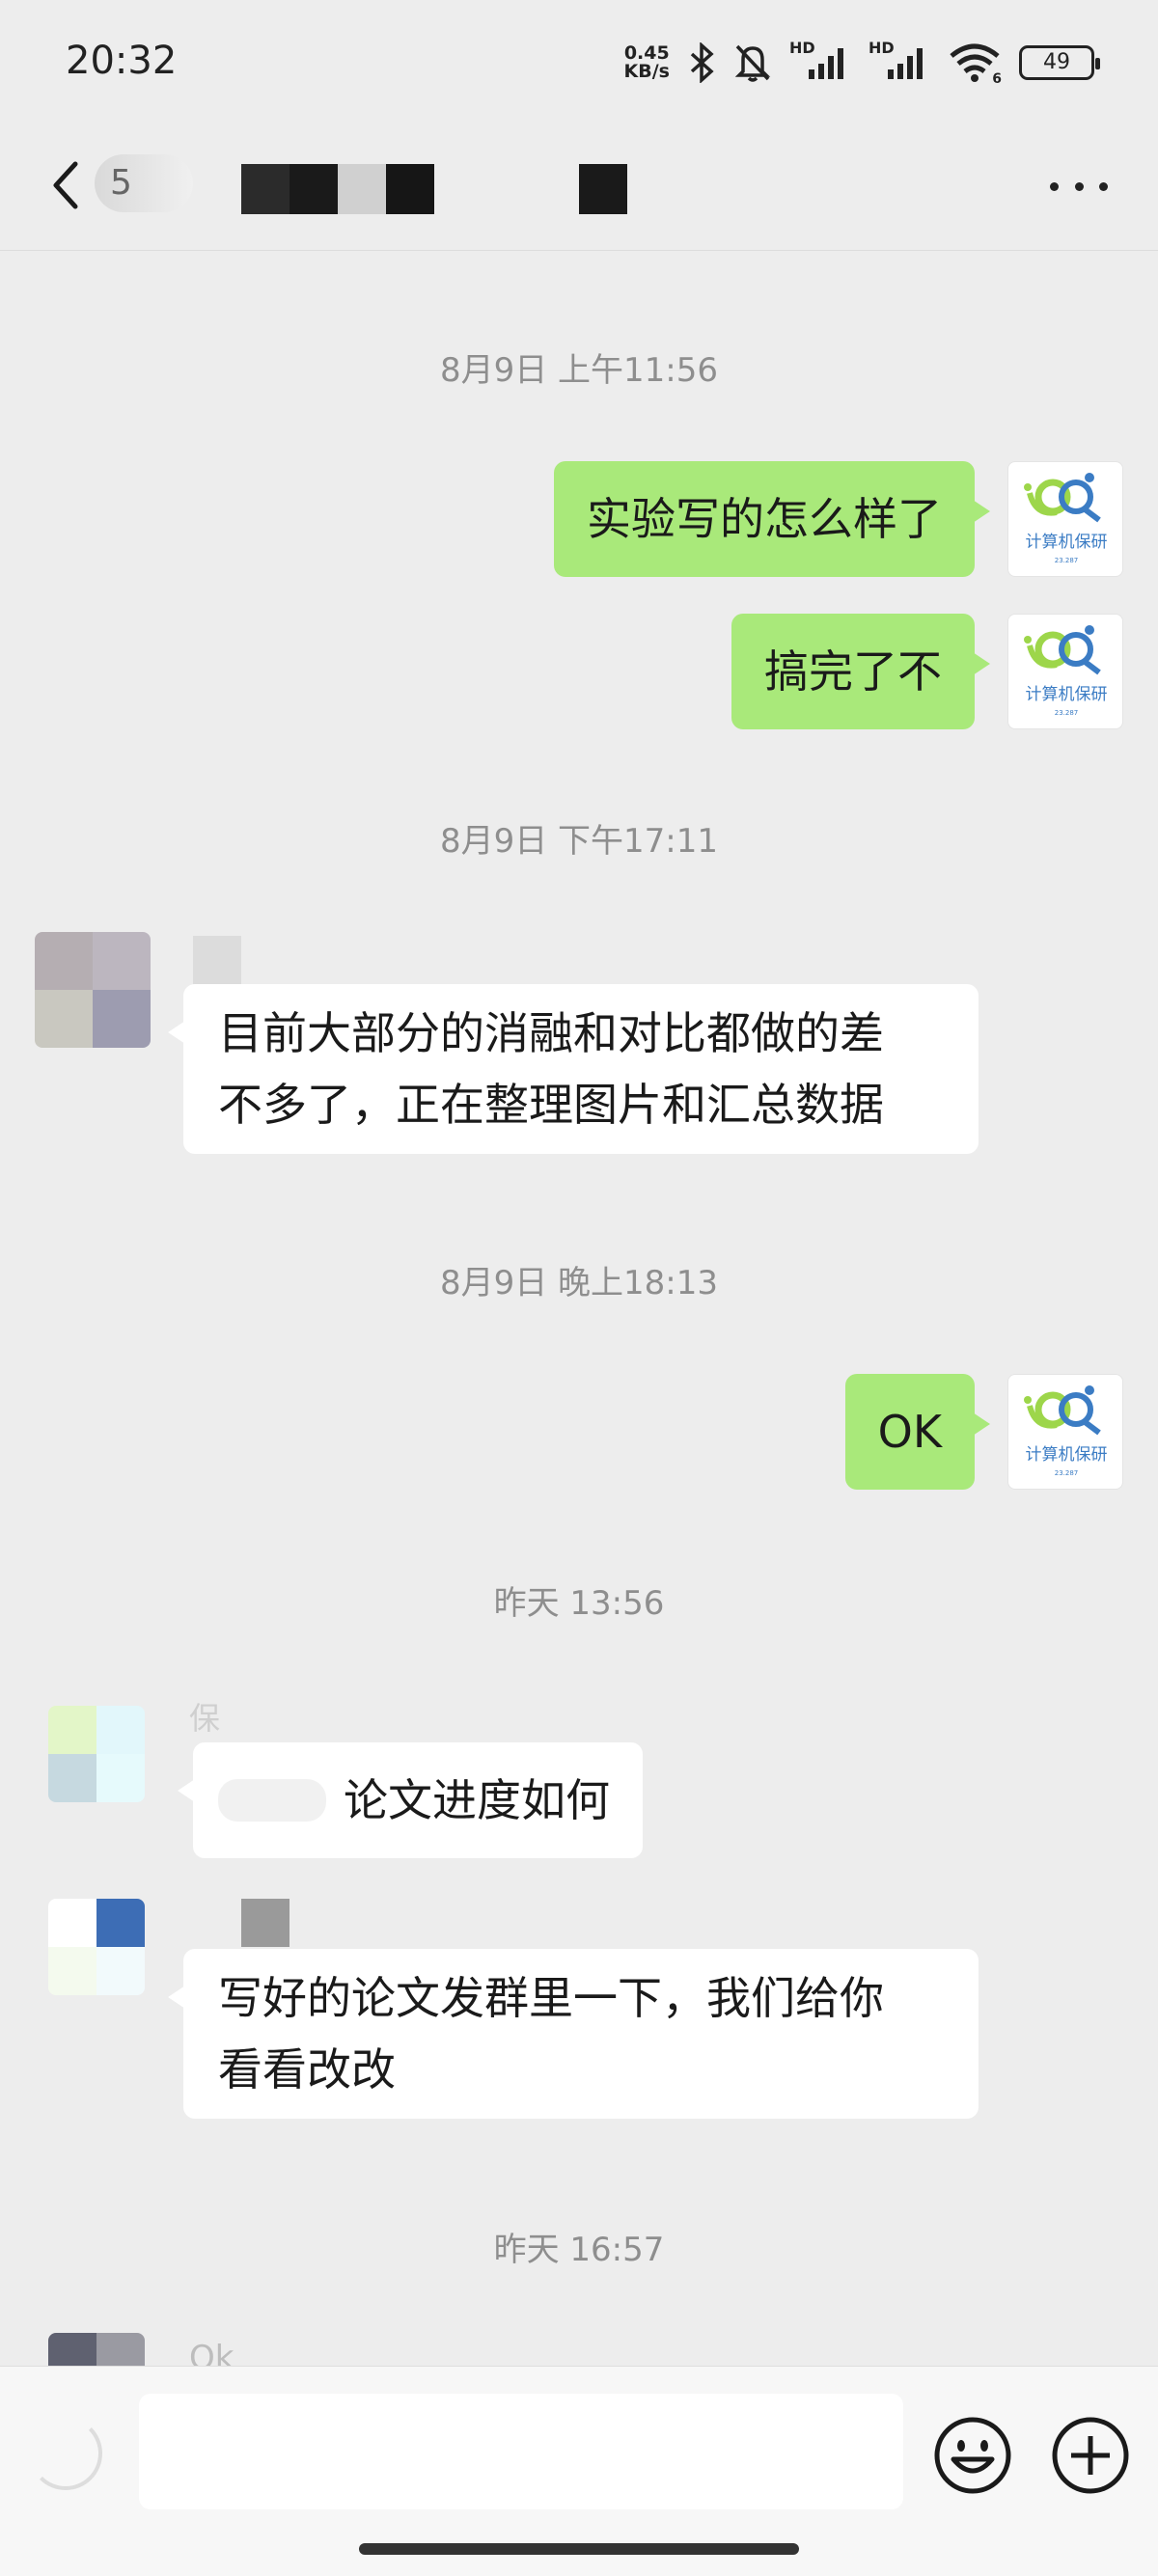 The image size is (1158, 2576). Describe the element at coordinates (1090, 2456) in the screenshot. I see `plus-icon` at that location.